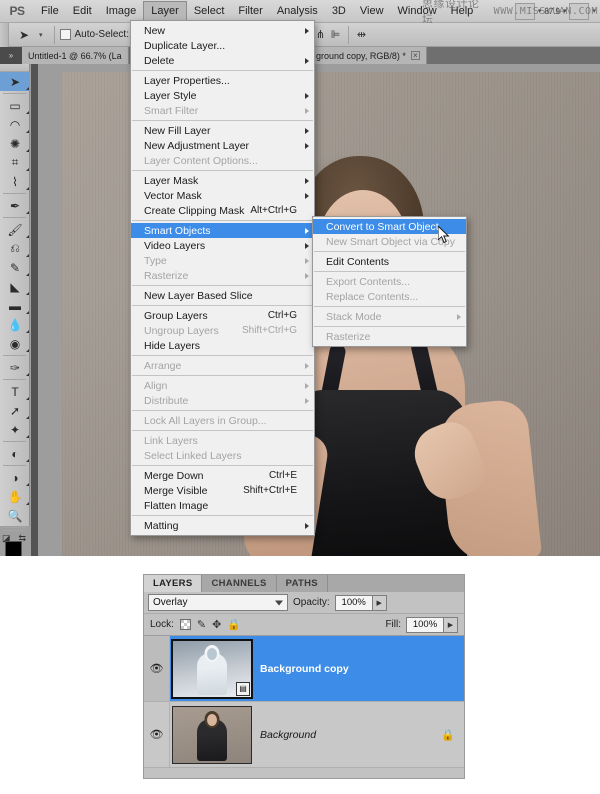 The height and width of the screenshot is (794, 600). Describe the element at coordinates (282, 475) in the screenshot. I see `menu-item-shortcut: Ctrl+E` at that location.